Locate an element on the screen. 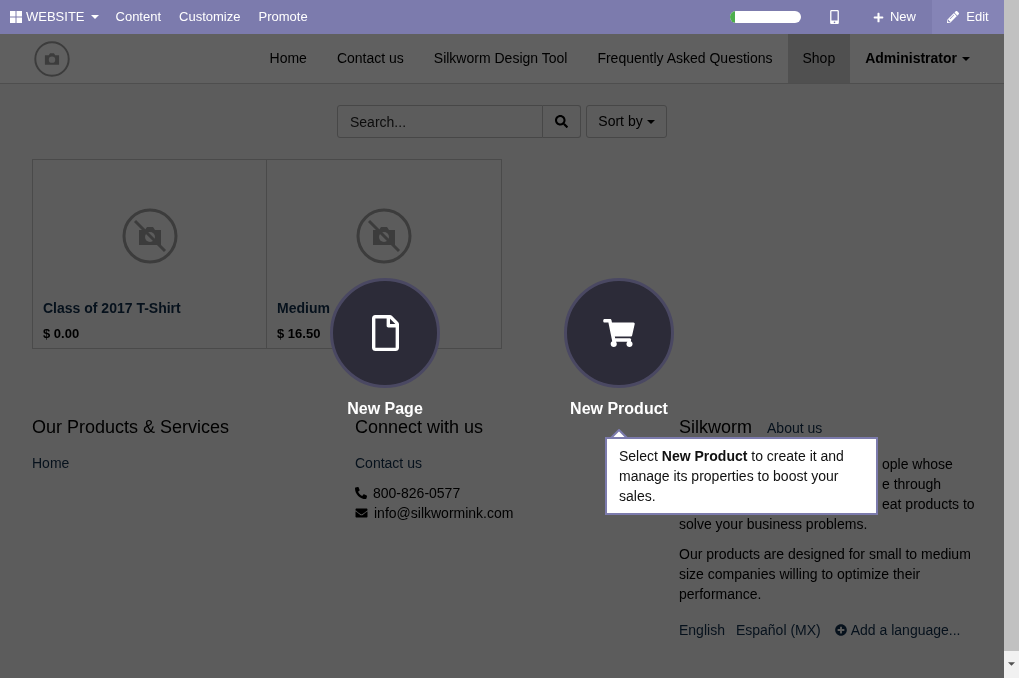 The image size is (1019, 678). product-price: $ 0.00 is located at coordinates (61, 334).